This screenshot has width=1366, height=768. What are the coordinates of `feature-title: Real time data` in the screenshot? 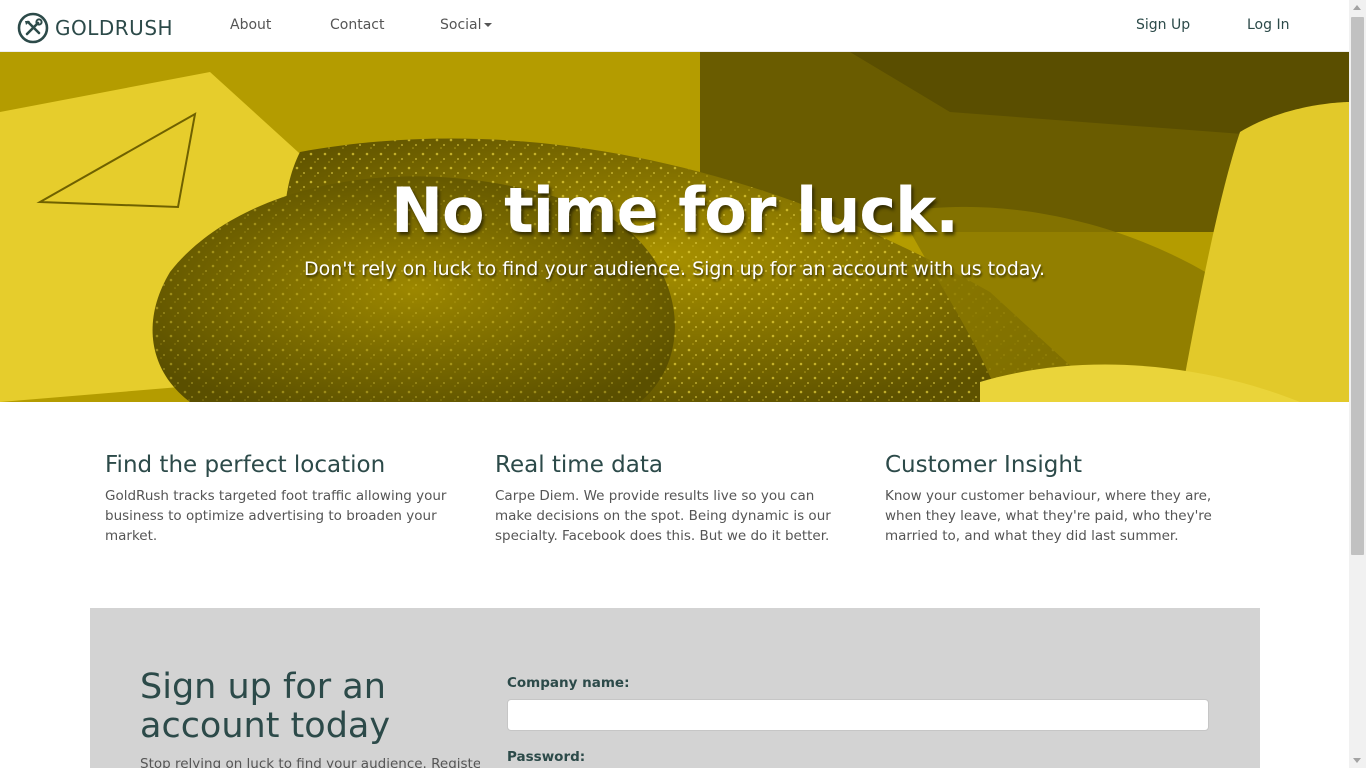 It's located at (579, 465).